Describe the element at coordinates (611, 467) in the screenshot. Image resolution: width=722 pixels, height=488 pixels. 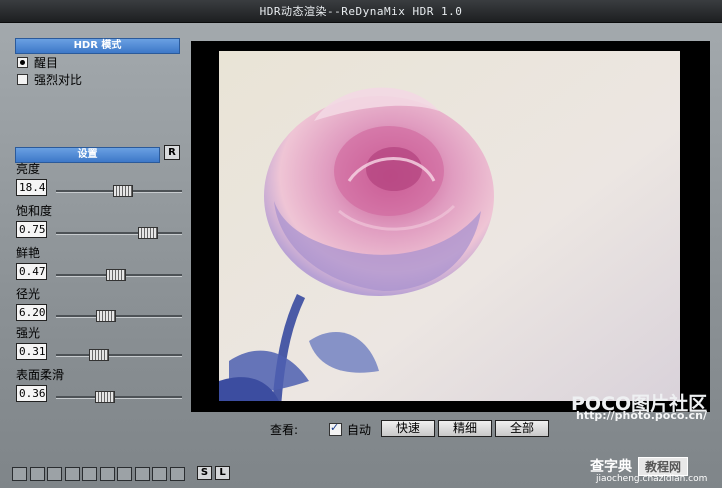
I see `chazidian-name: 查字典` at that location.